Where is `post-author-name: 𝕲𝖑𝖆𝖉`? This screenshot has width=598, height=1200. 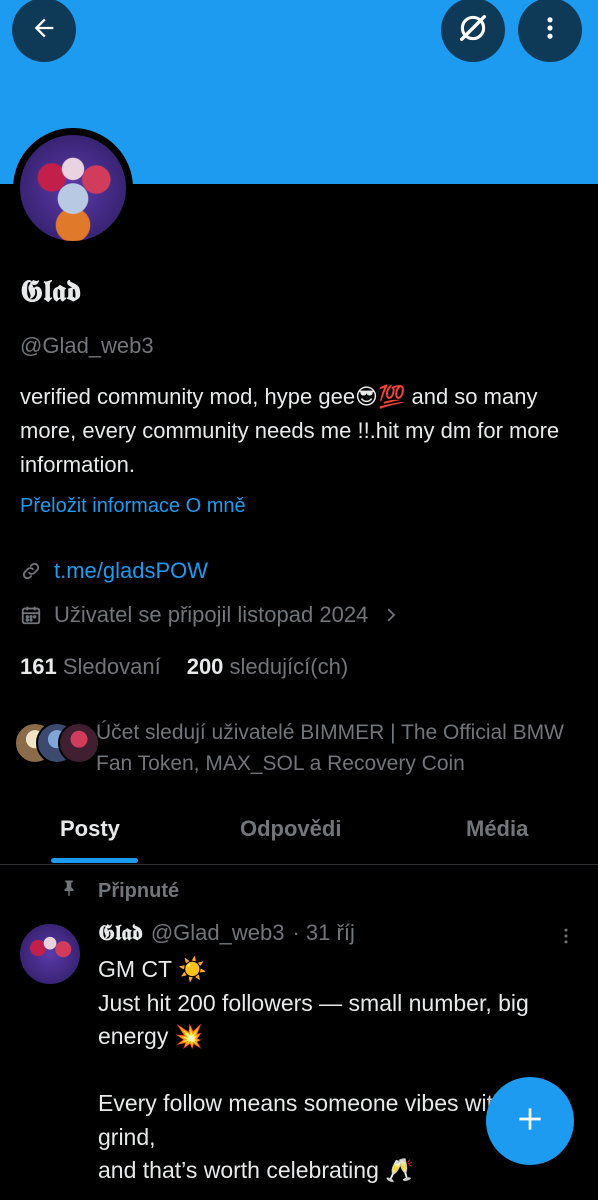
post-author-name: 𝕲𝖑𝖆𝖉 is located at coordinates (120, 933).